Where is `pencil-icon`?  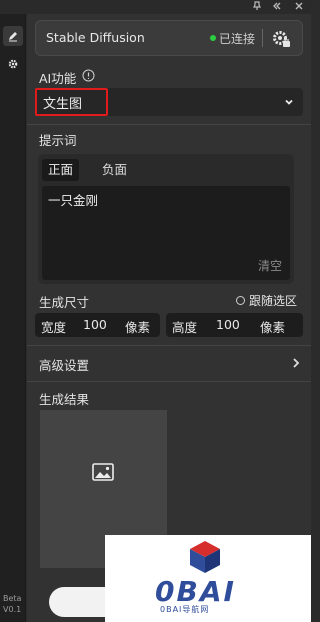
pencil-icon is located at coordinates (13, 36).